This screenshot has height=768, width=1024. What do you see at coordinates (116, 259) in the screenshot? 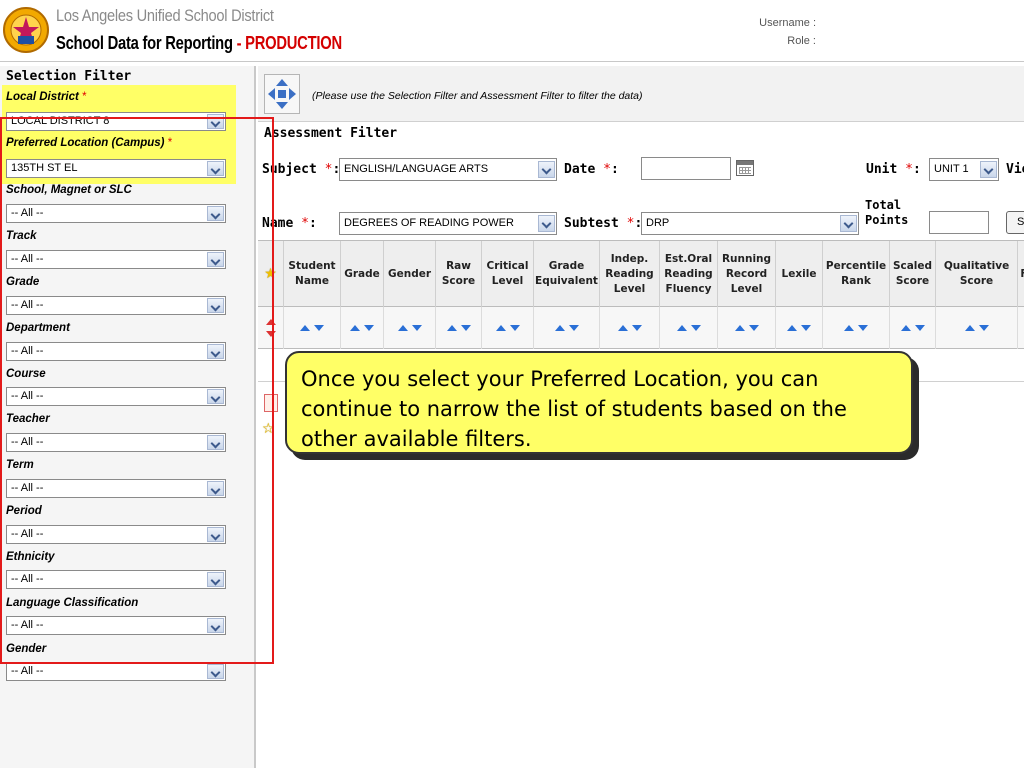
I see `track-select: -- All --` at bounding box center [116, 259].